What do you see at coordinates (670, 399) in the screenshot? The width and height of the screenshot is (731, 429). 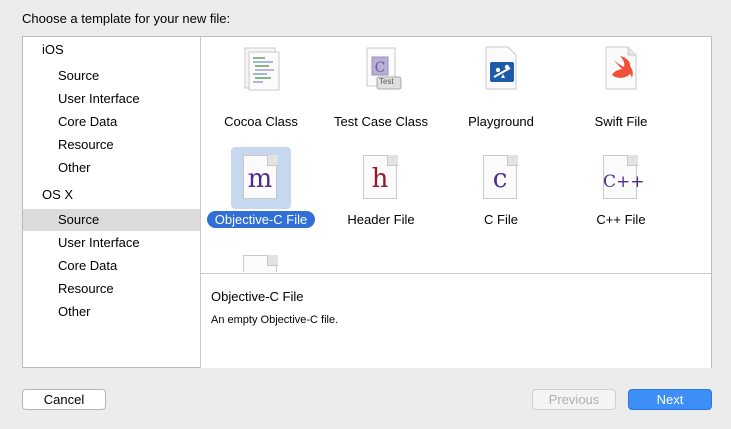 I see `next-button: Next` at bounding box center [670, 399].